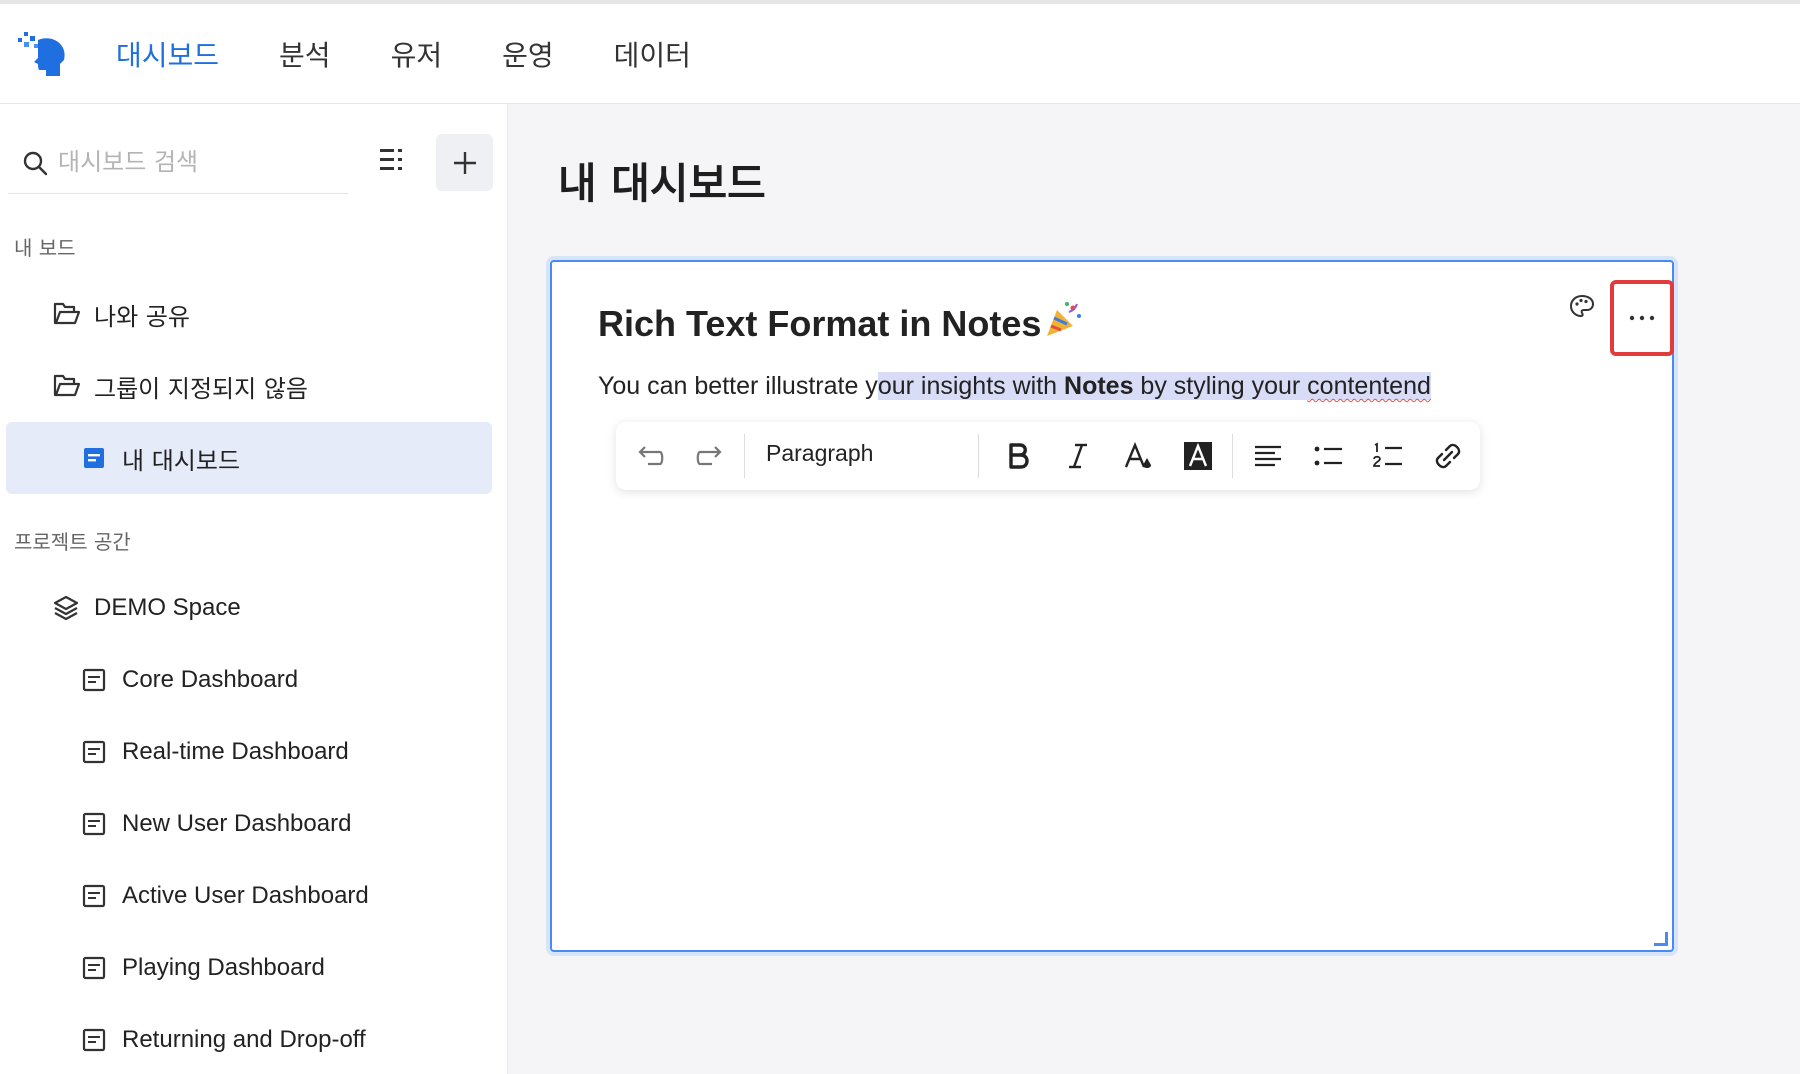 This screenshot has height=1074, width=1800. I want to click on sidebar-item-realtime-dashboard: Real-time Dashboard, so click(214, 752).